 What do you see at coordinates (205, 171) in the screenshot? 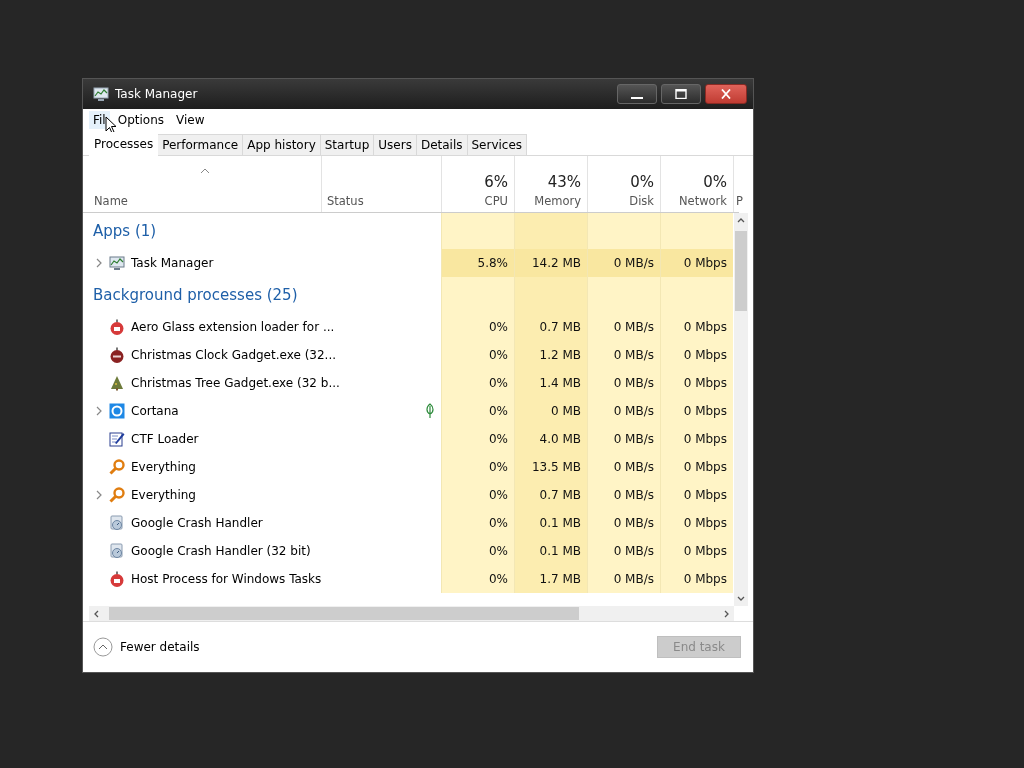
I see `sort-caret-icon` at bounding box center [205, 171].